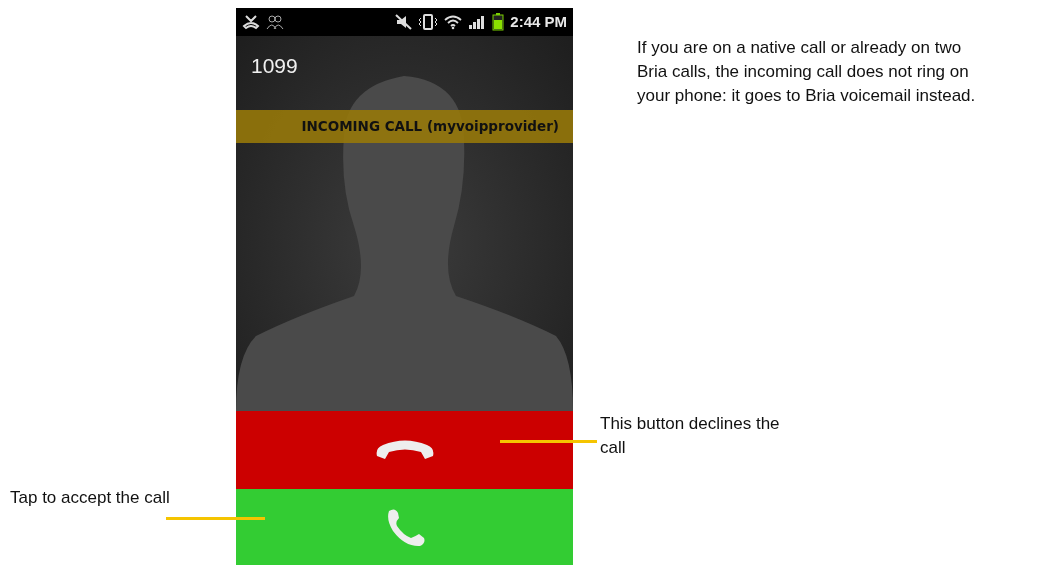 The image size is (1054, 565). What do you see at coordinates (275, 22) in the screenshot?
I see `people-icon` at bounding box center [275, 22].